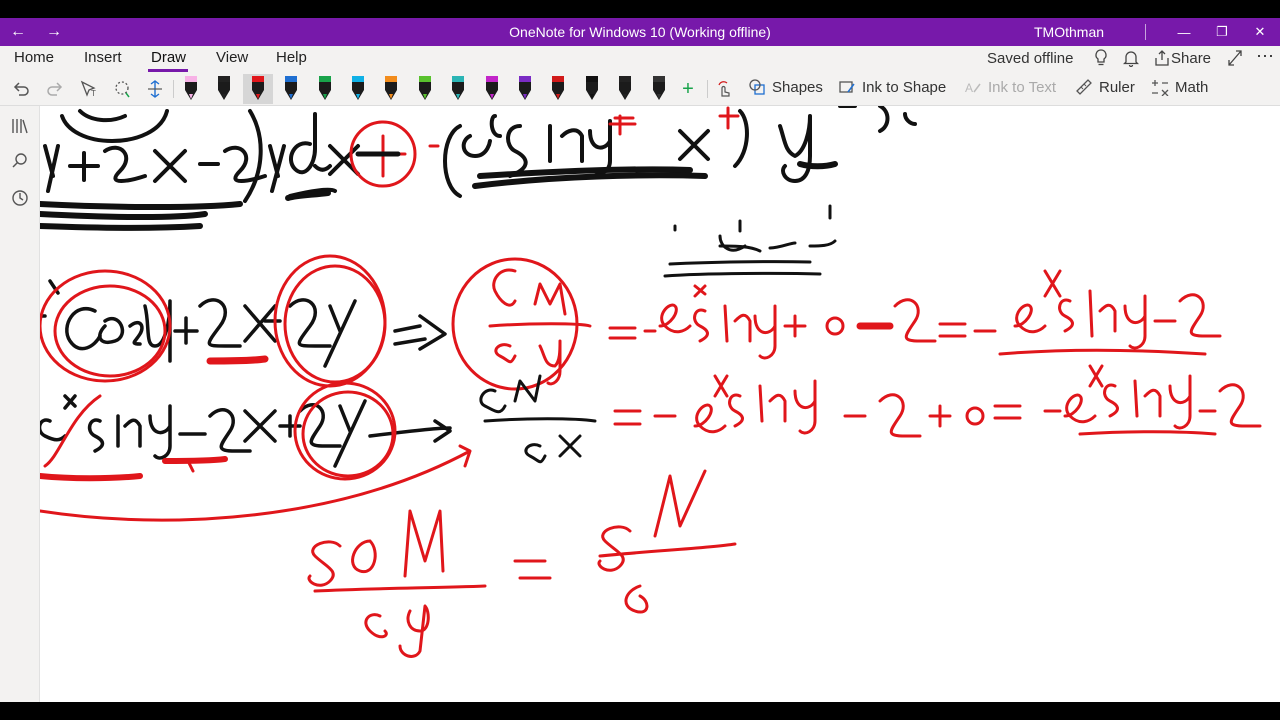 This screenshot has height=720, width=1280. I want to click on ink-to-text-icon: A, so click(973, 88).